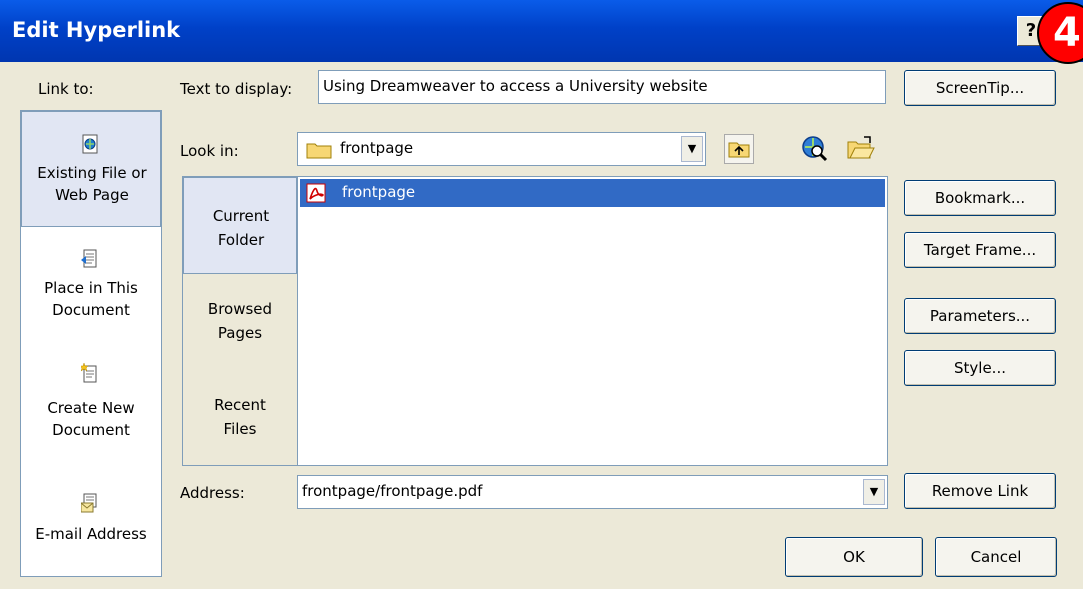  Describe the element at coordinates (209, 151) in the screenshot. I see `look-in-label: Look in:` at that location.